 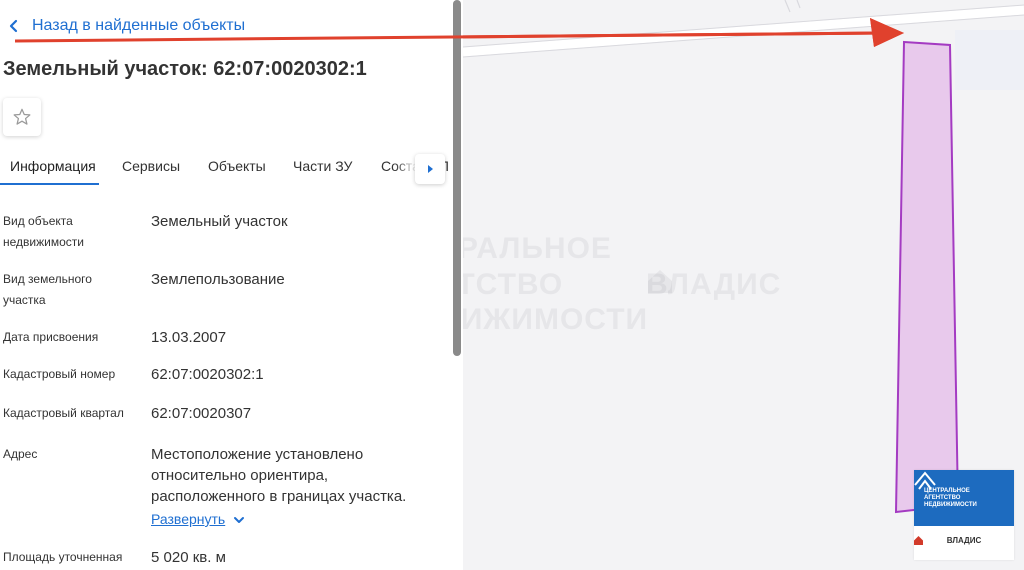 What do you see at coordinates (298, 519) in the screenshot?
I see `expand-address-link: Развернуть` at bounding box center [298, 519].